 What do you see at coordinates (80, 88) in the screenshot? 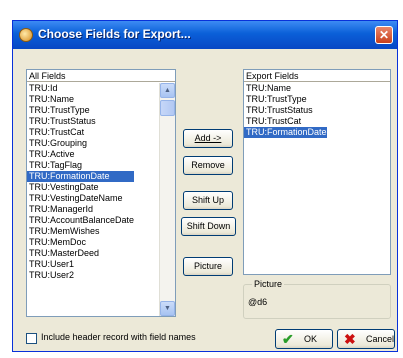
I see `list-item: TRU:Id` at bounding box center [80, 88].